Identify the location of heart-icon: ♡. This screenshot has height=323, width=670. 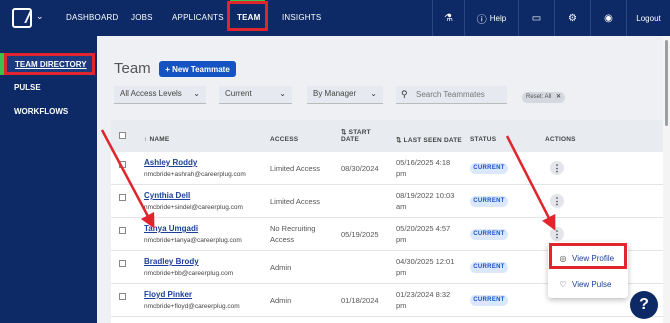
(563, 284).